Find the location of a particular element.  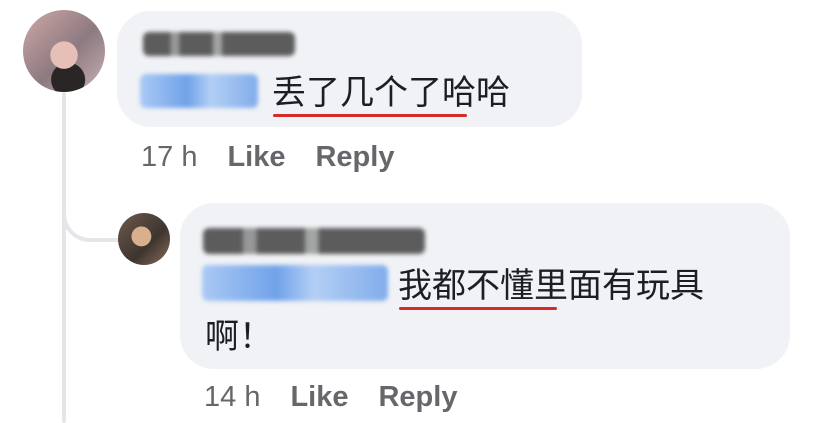

comment-actions: 14 h Like Reply is located at coordinates (330, 397).